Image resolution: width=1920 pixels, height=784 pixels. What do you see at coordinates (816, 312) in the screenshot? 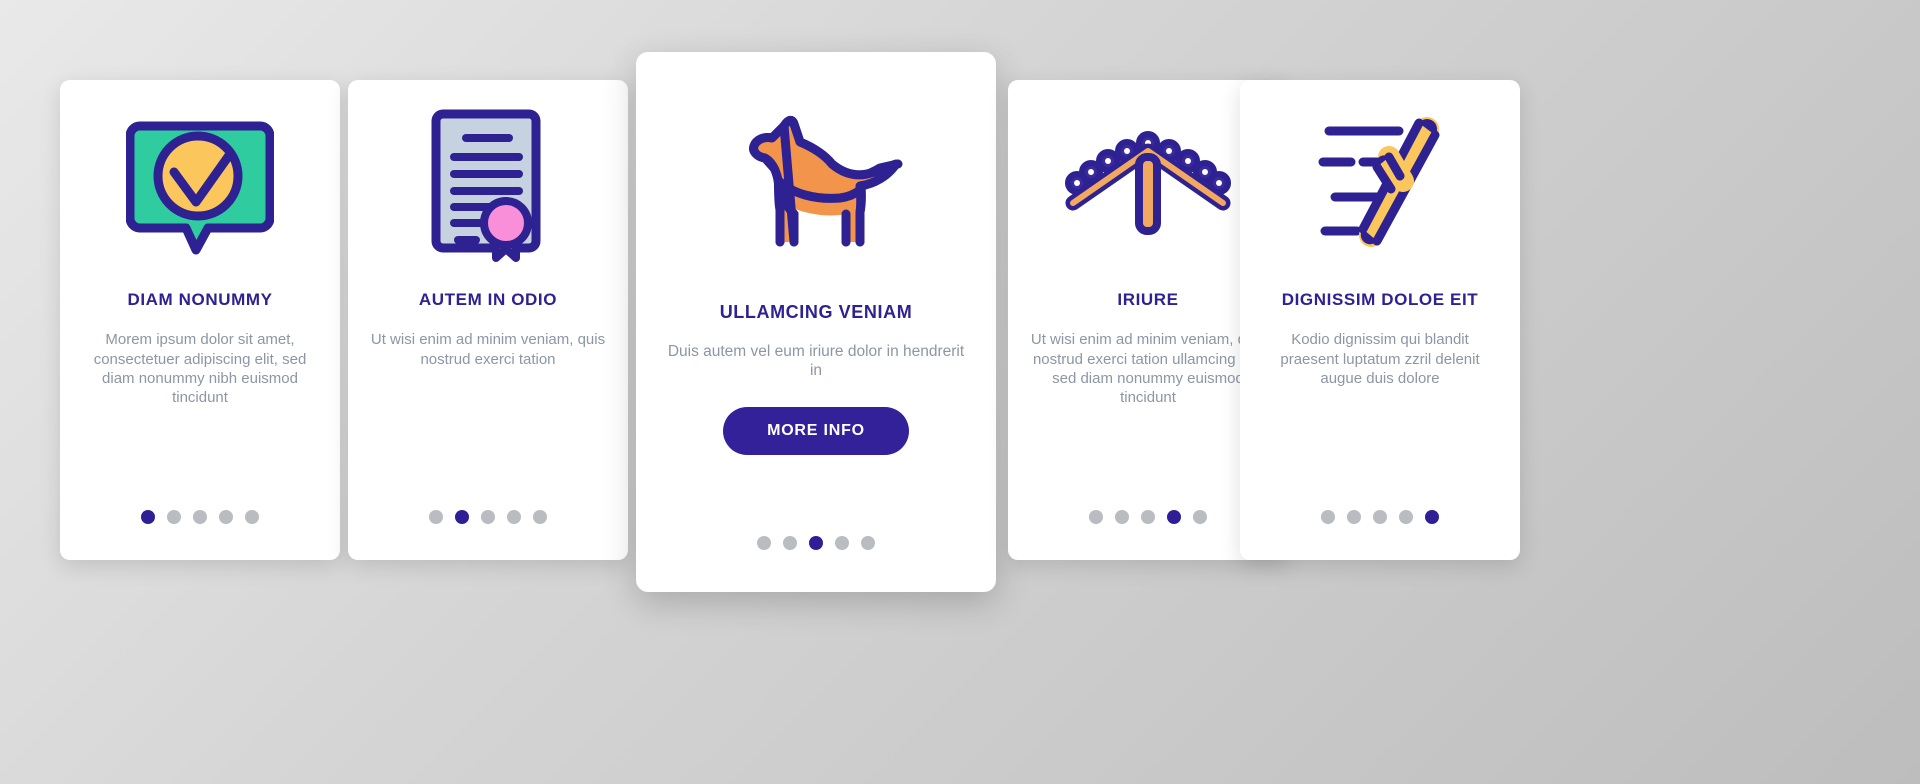
I see `card-3-title: ULLAMCING VENIAM` at bounding box center [816, 312].